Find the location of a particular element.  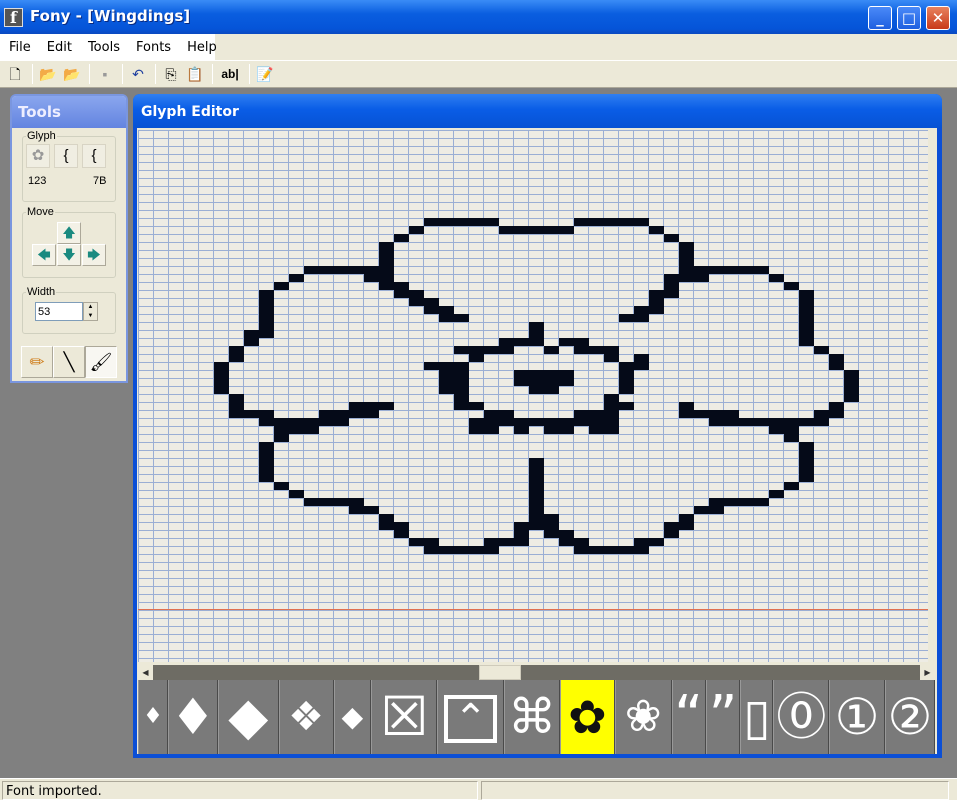

minimize-button: _ is located at coordinates (880, 18).